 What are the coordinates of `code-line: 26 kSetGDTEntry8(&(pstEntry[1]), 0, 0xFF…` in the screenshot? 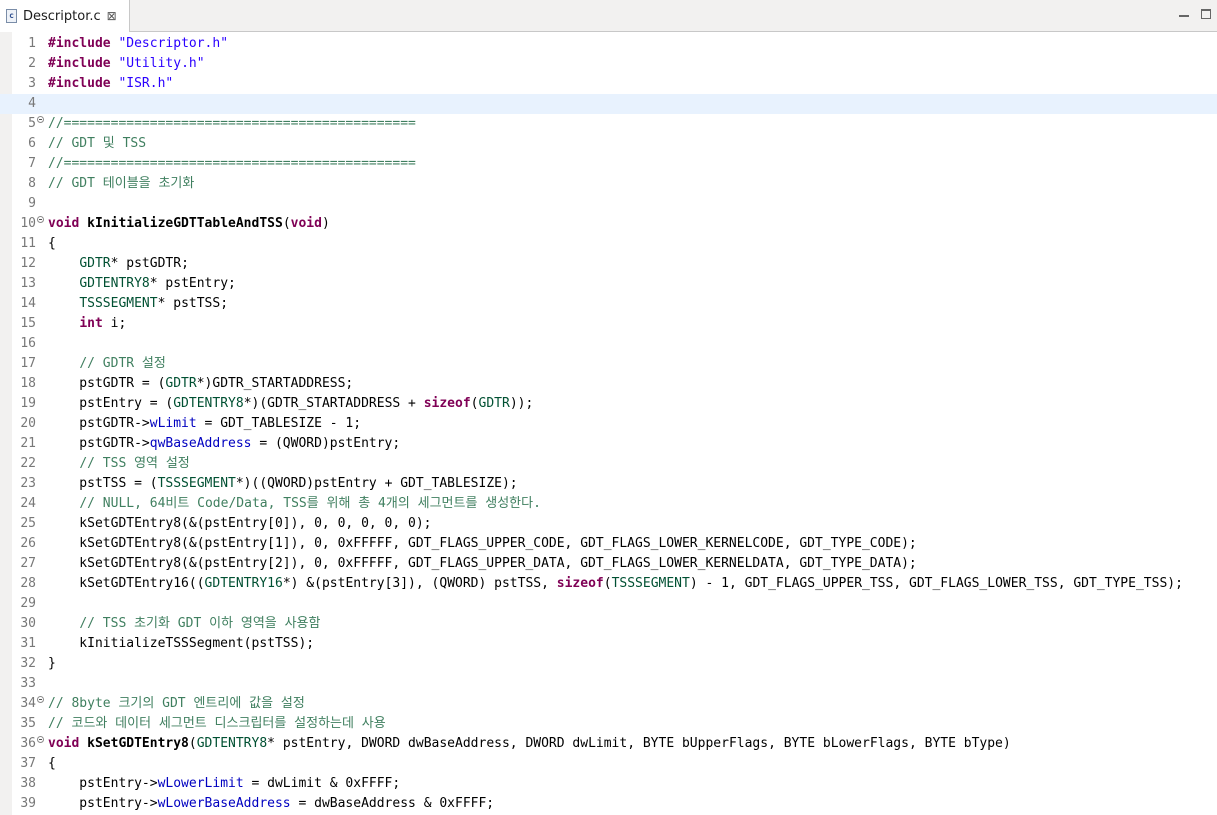 It's located at (608, 544).